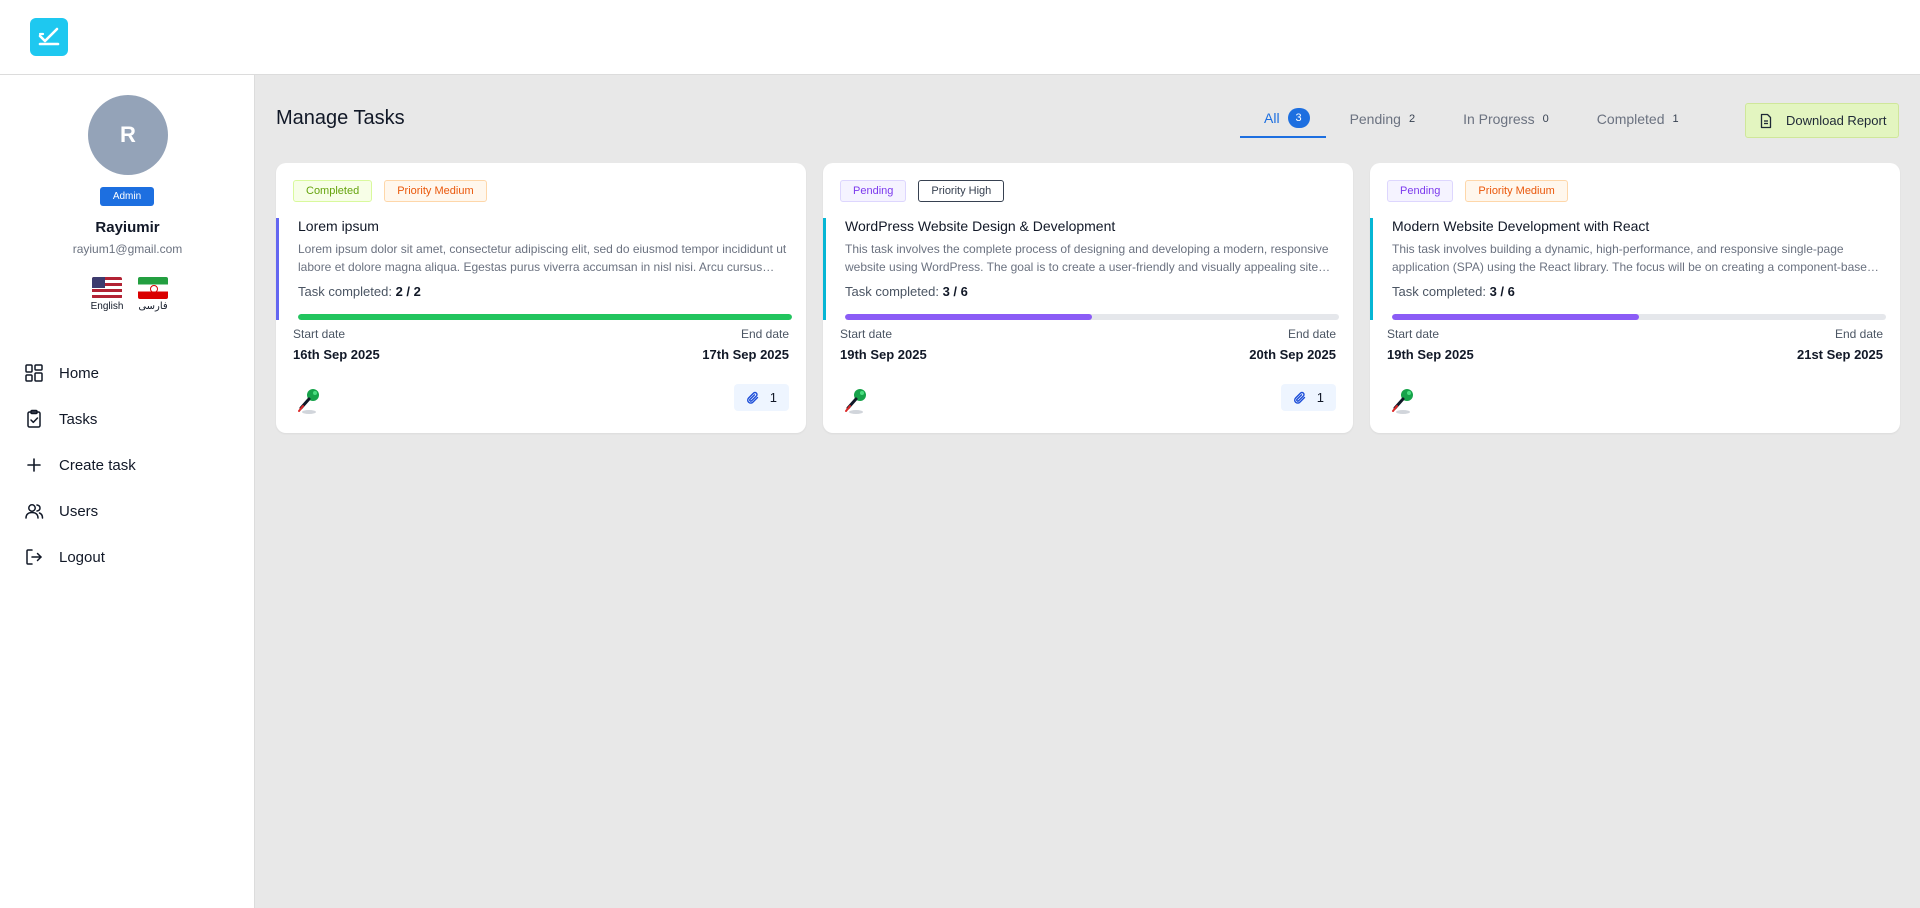 The width and height of the screenshot is (1920, 908). Describe the element at coordinates (336, 354) in the screenshot. I see `start-date-value: 16th Sep 2025` at that location.